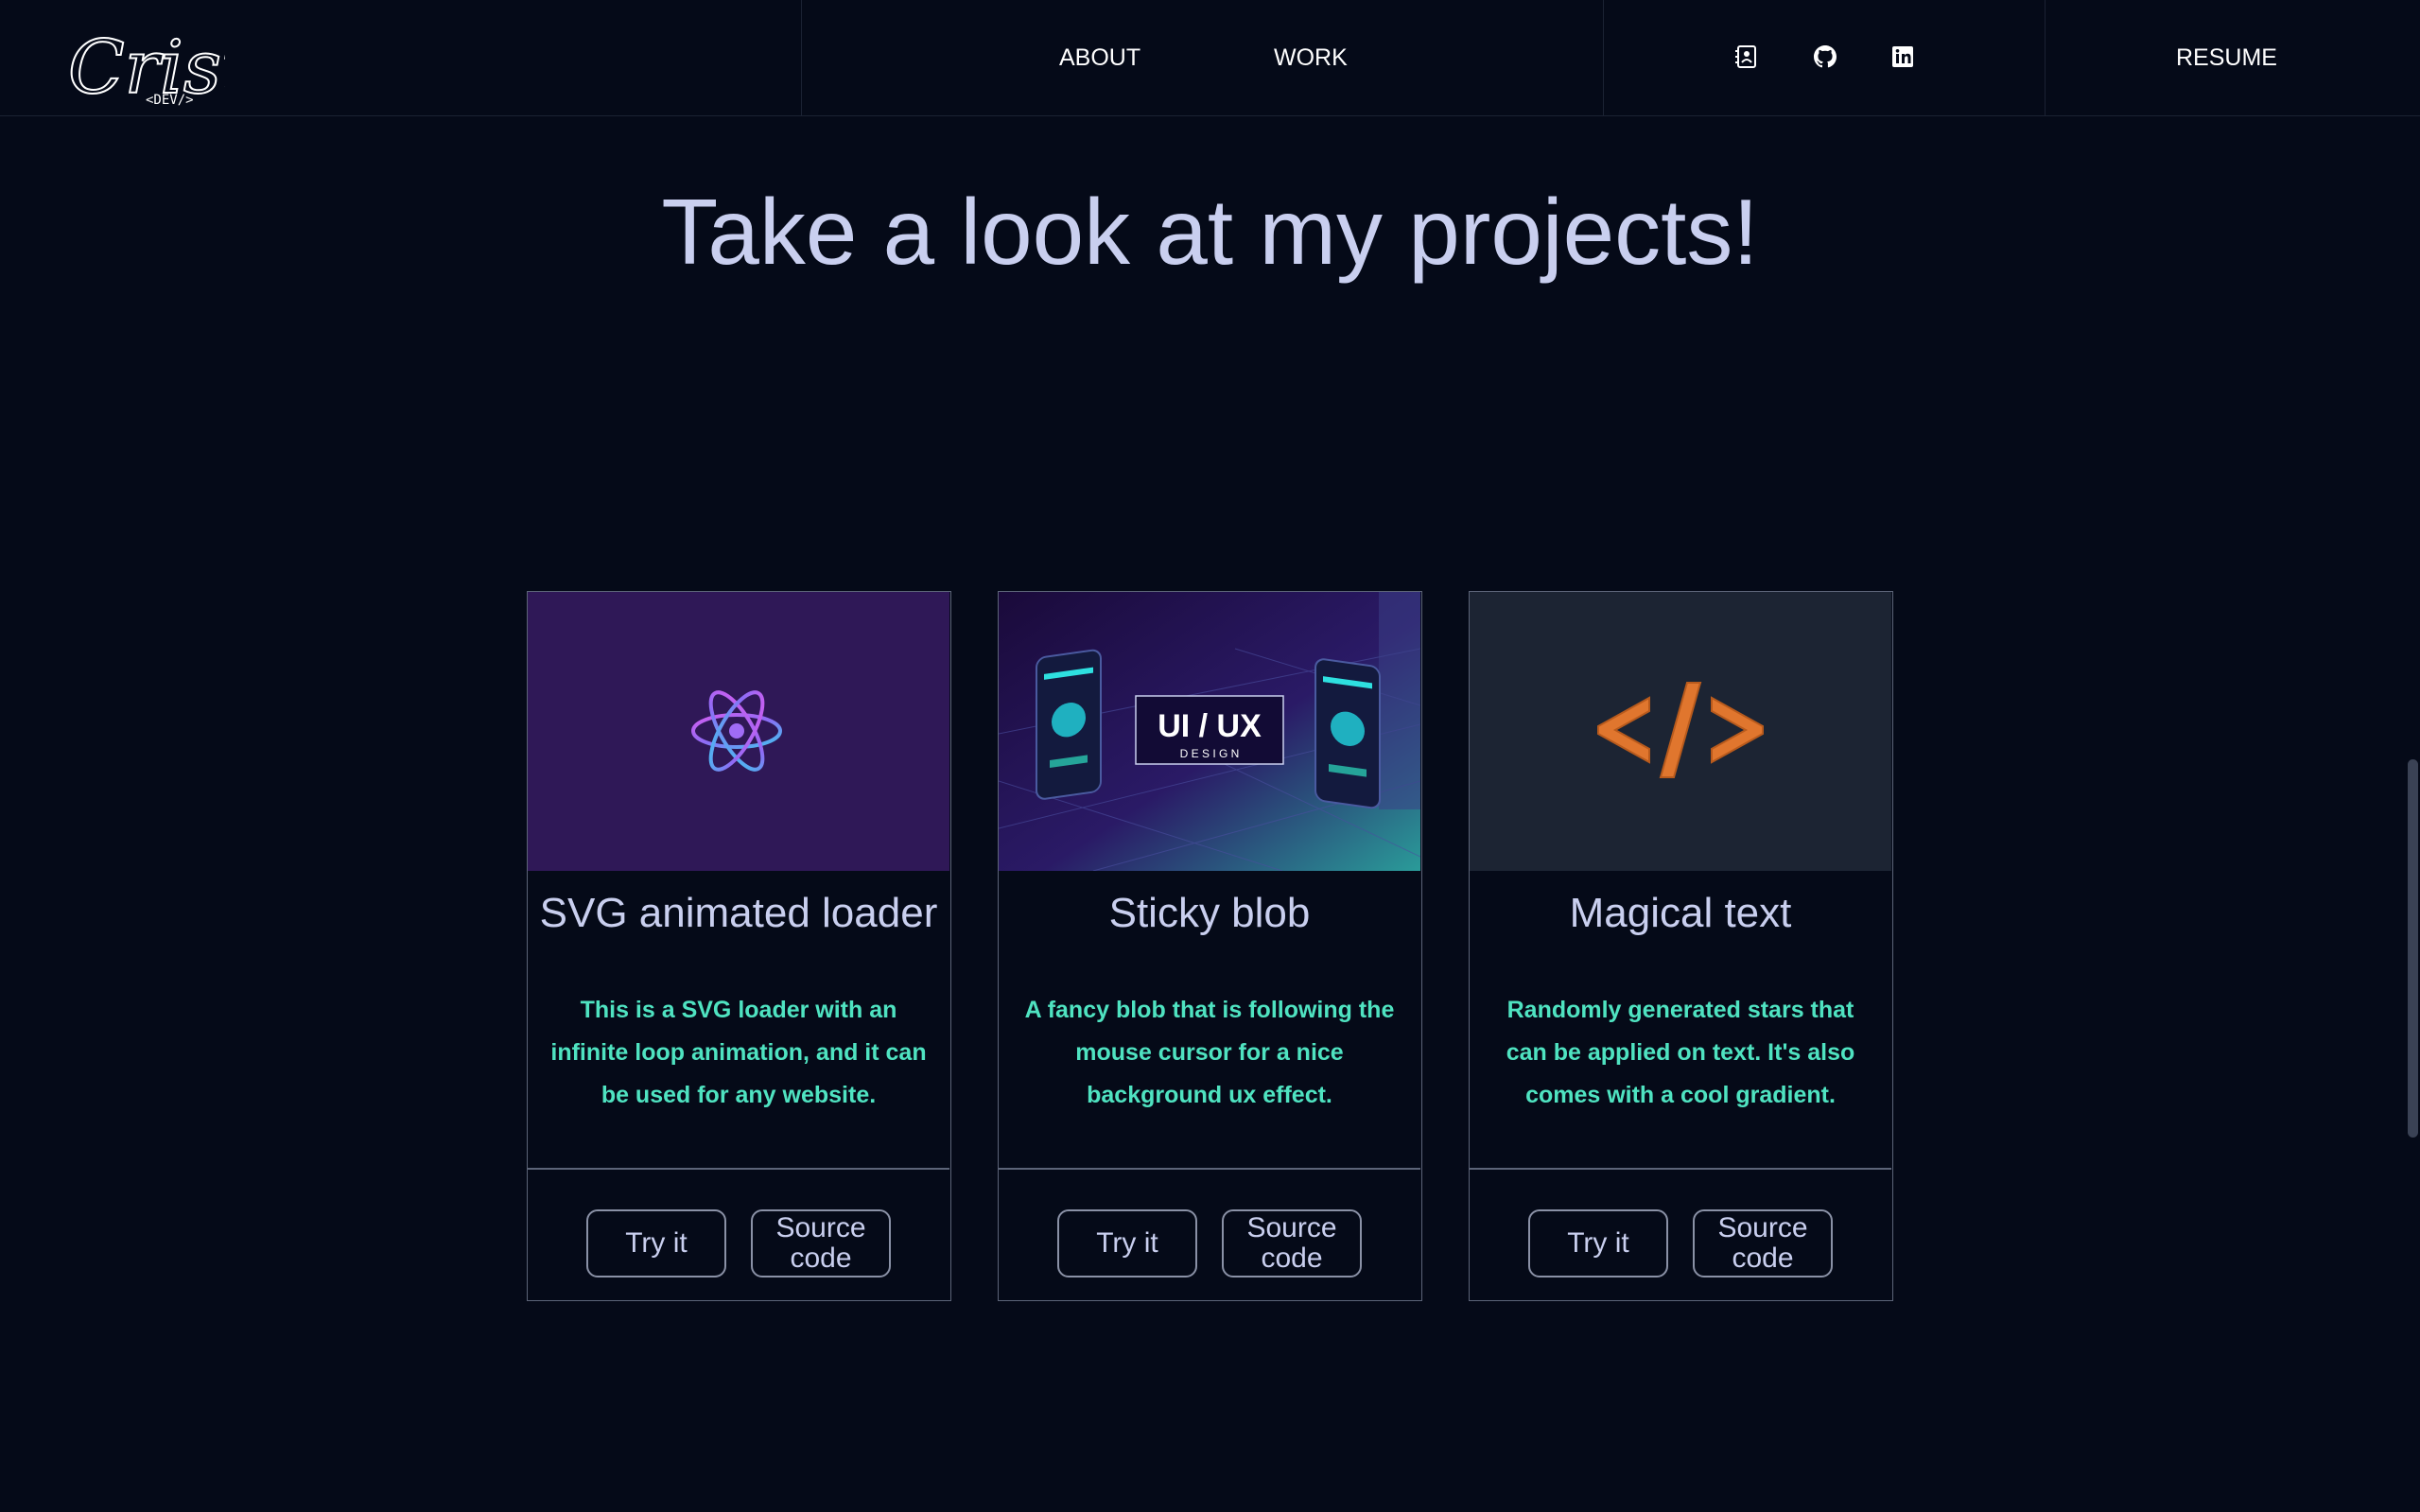 This screenshot has width=2420, height=1512. What do you see at coordinates (1209, 913) in the screenshot?
I see `project-title: Sticky blob` at bounding box center [1209, 913].